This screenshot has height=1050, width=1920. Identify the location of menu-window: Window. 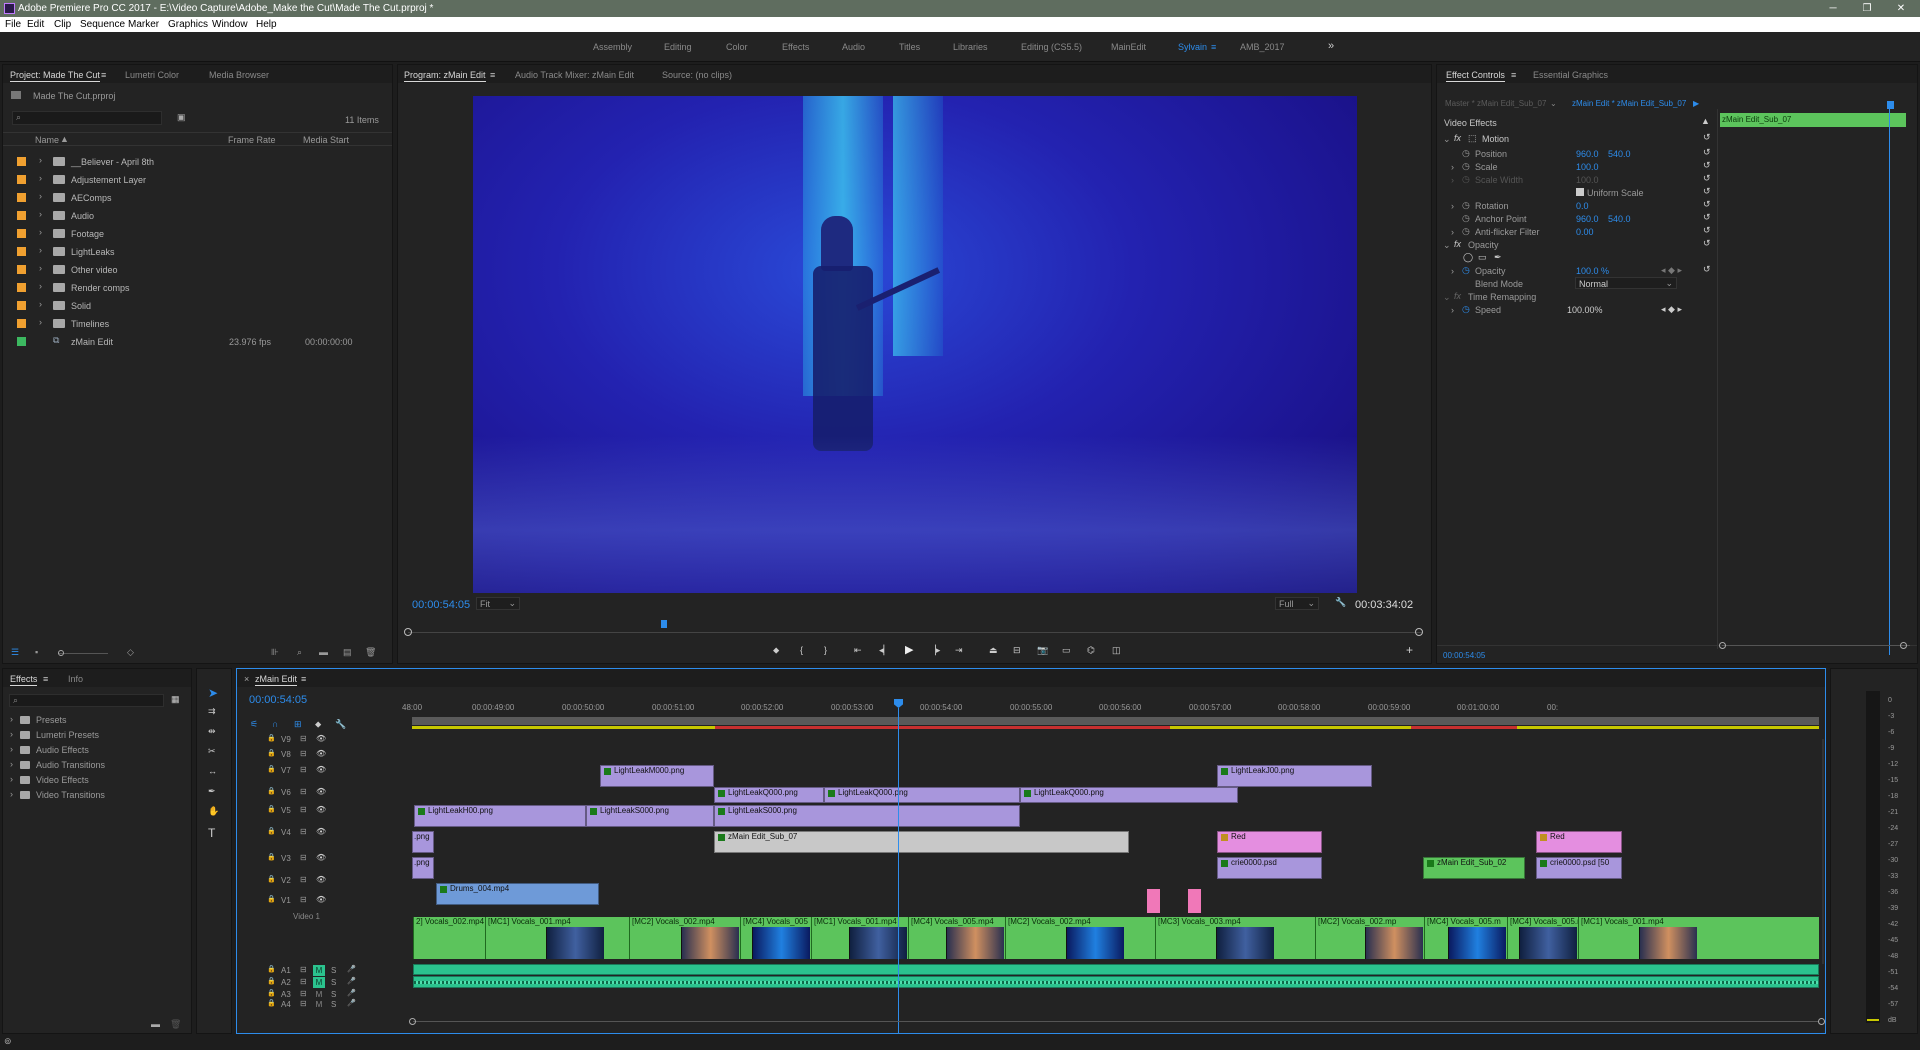
(230, 24).